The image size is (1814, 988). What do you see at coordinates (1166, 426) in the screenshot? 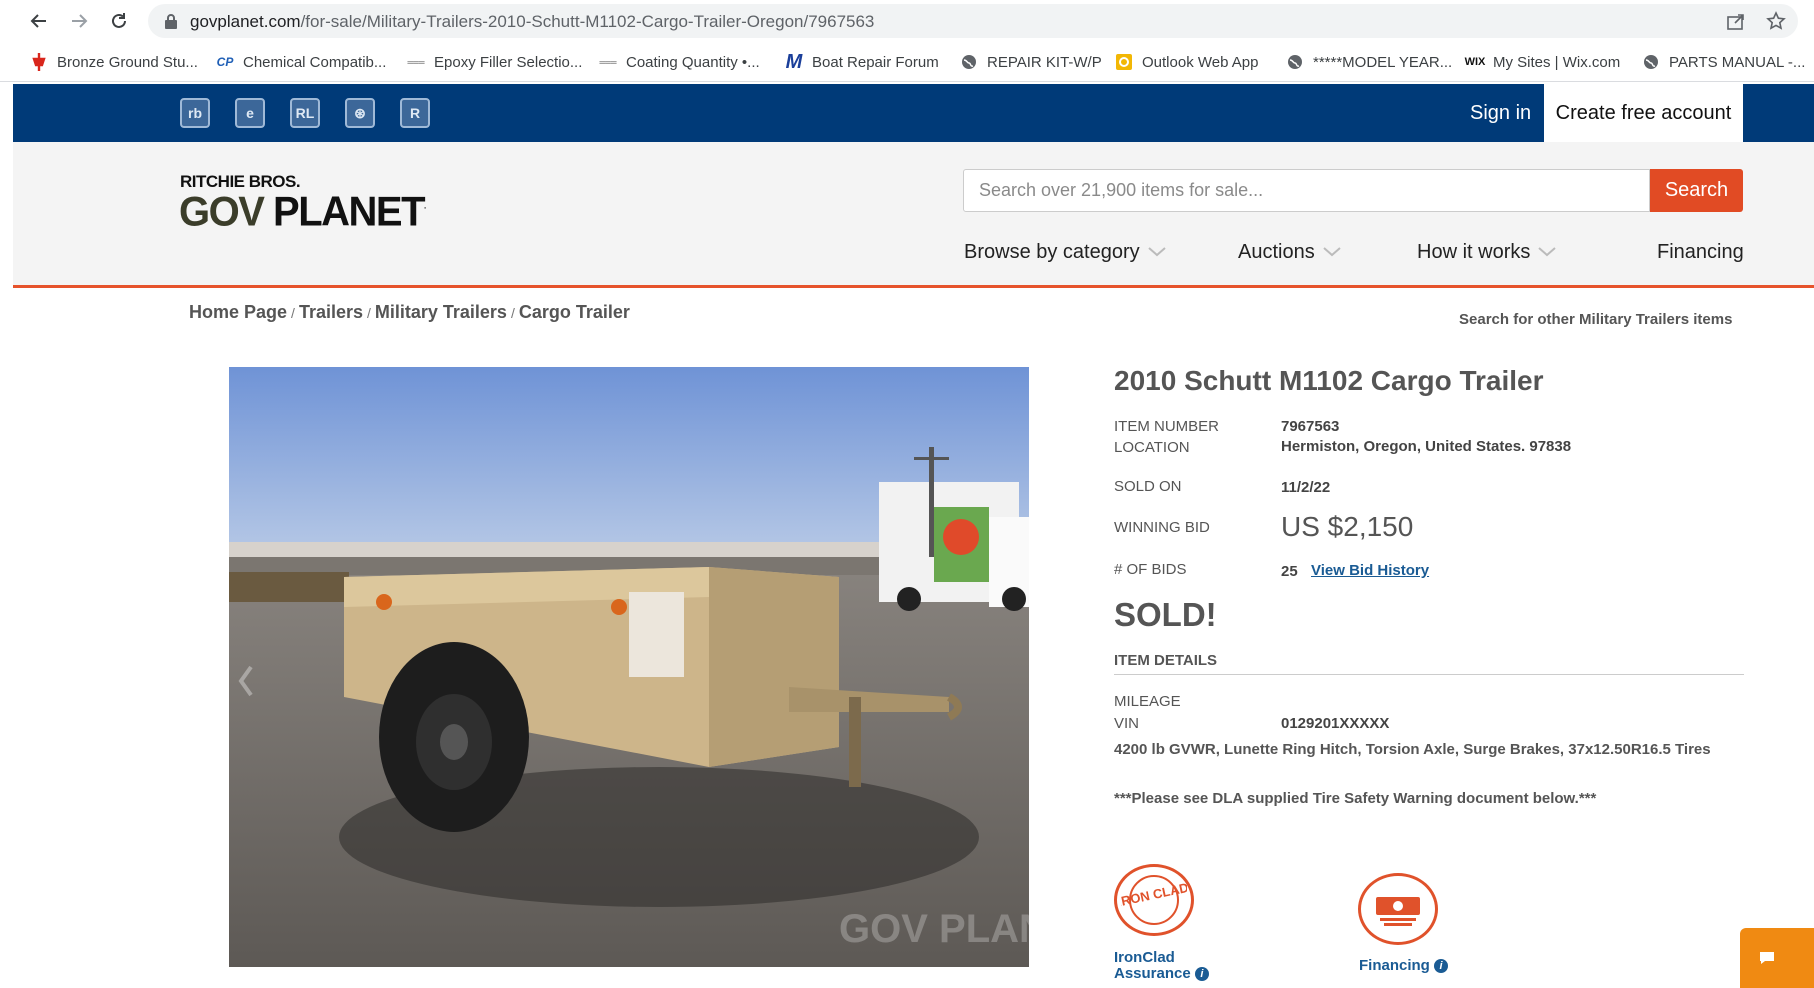
I see `item-number-label: ITEM NUMBER` at bounding box center [1166, 426].